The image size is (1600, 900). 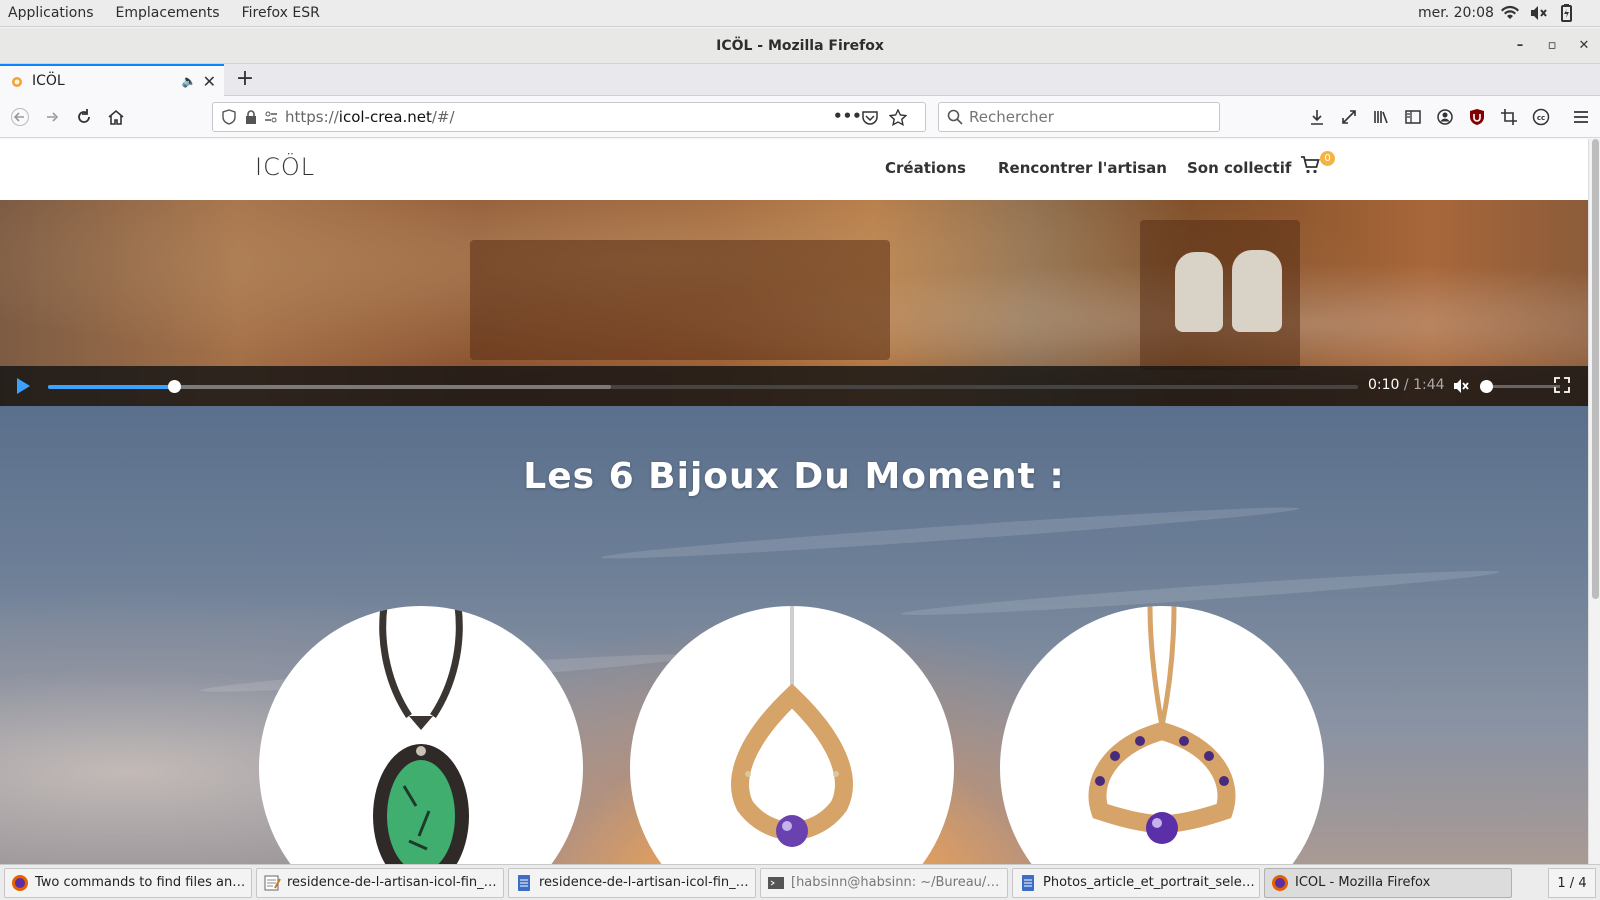 What do you see at coordinates (17, 82) in the screenshot?
I see `site-favicon-icon` at bounding box center [17, 82].